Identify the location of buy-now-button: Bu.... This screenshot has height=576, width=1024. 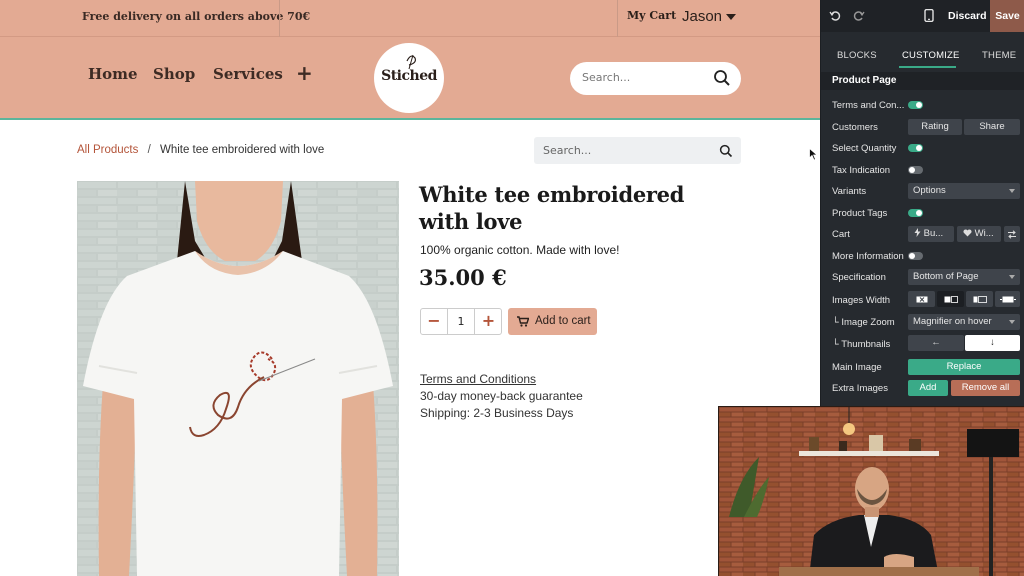
(931, 234).